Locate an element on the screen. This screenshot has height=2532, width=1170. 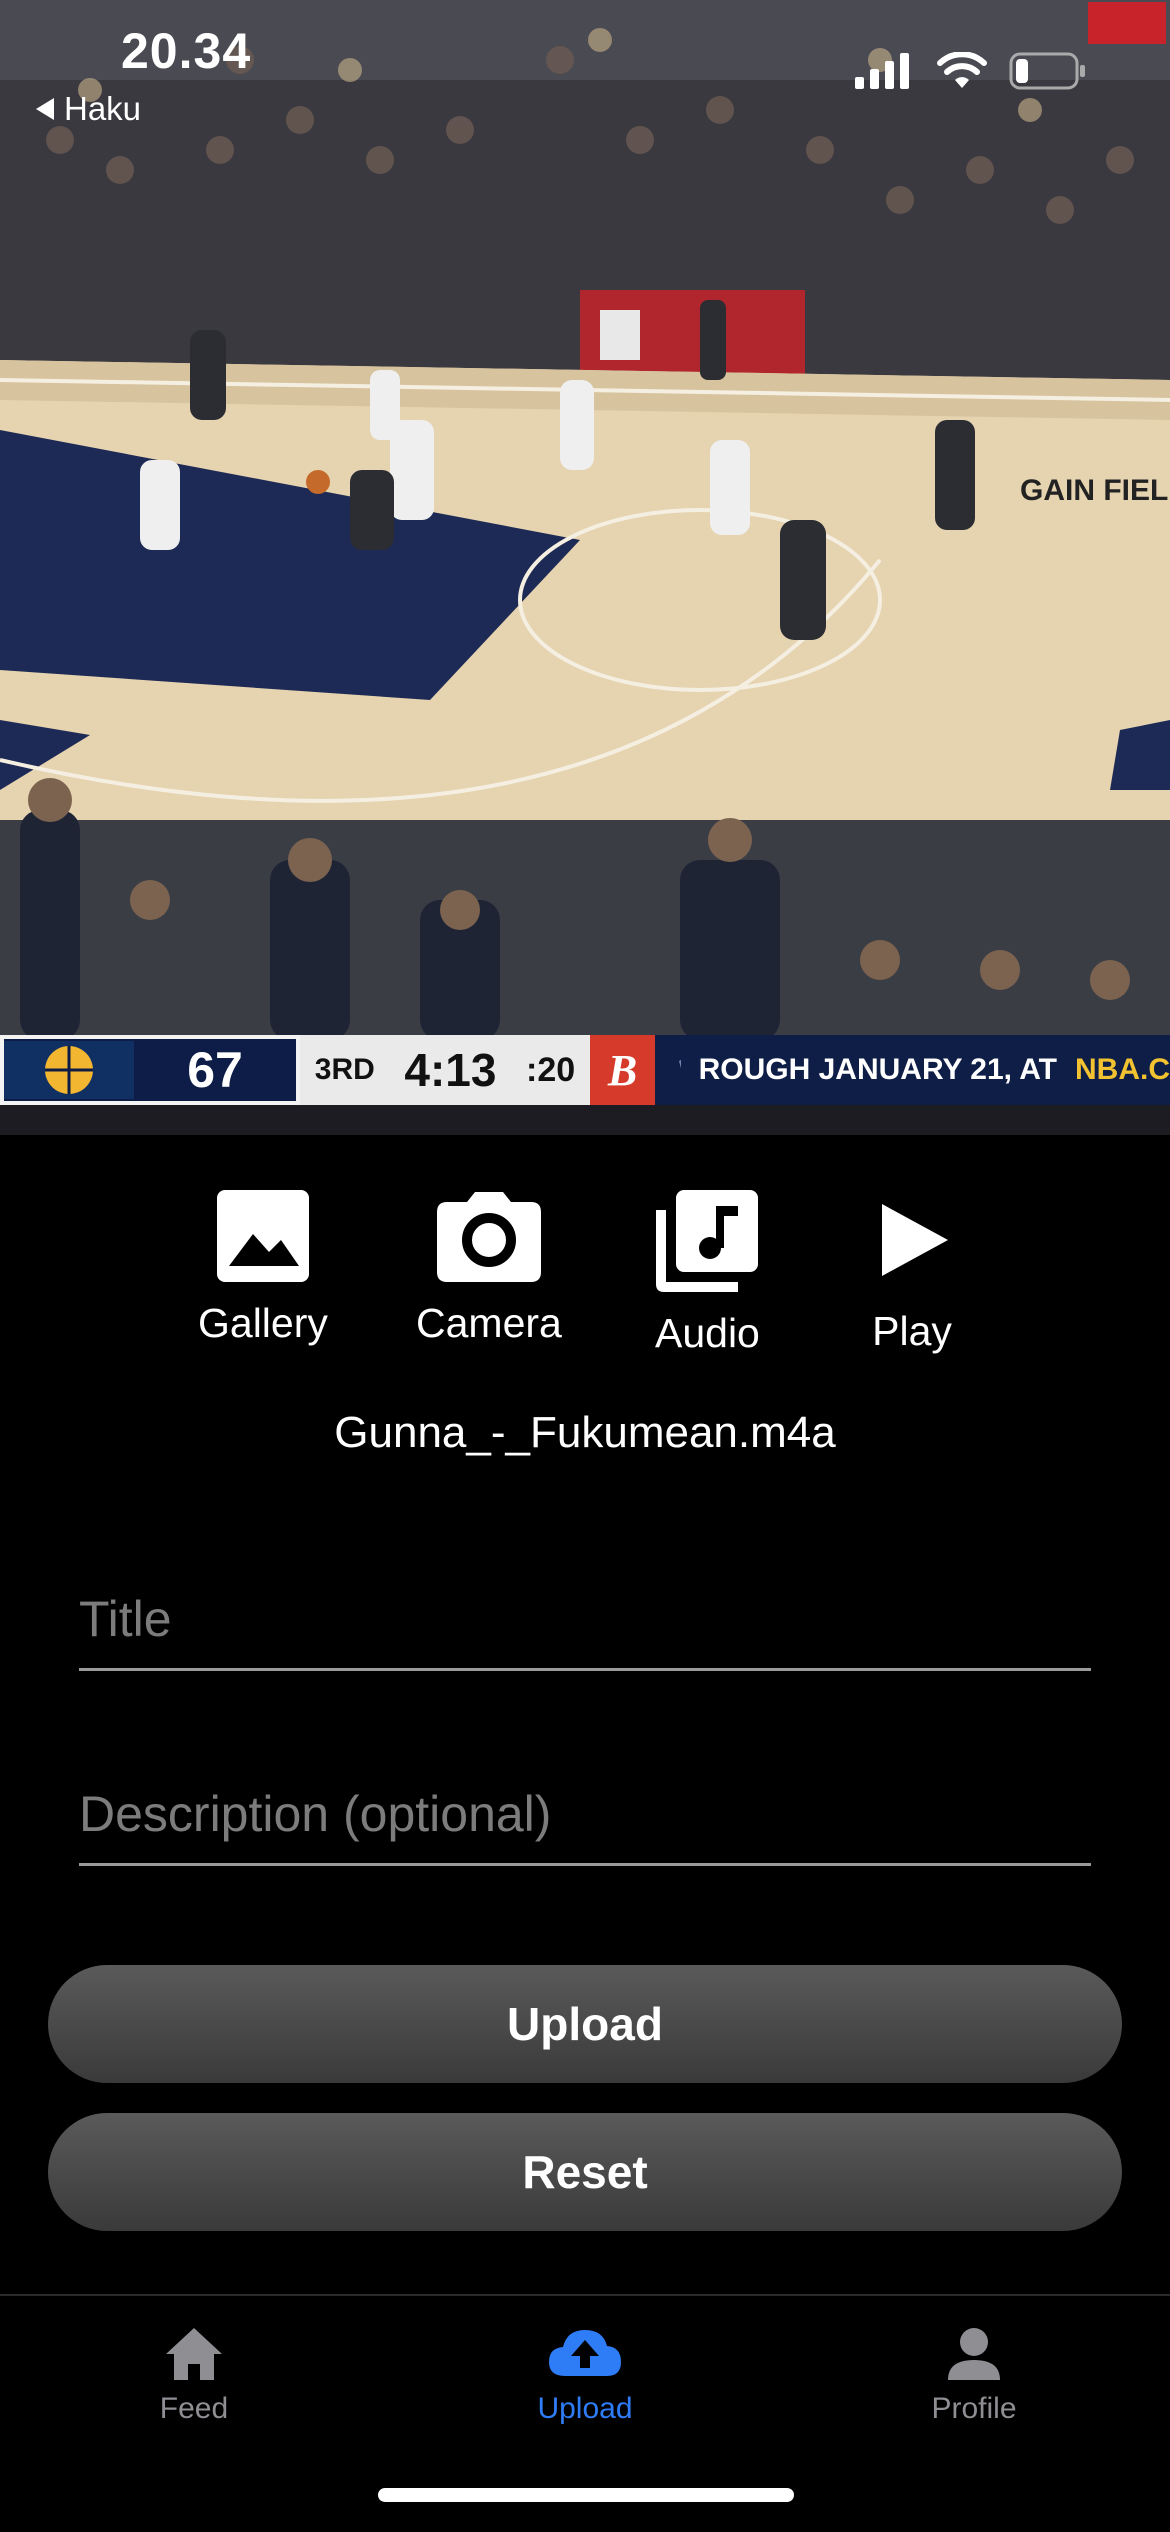
wifi-icon is located at coordinates (962, 70).